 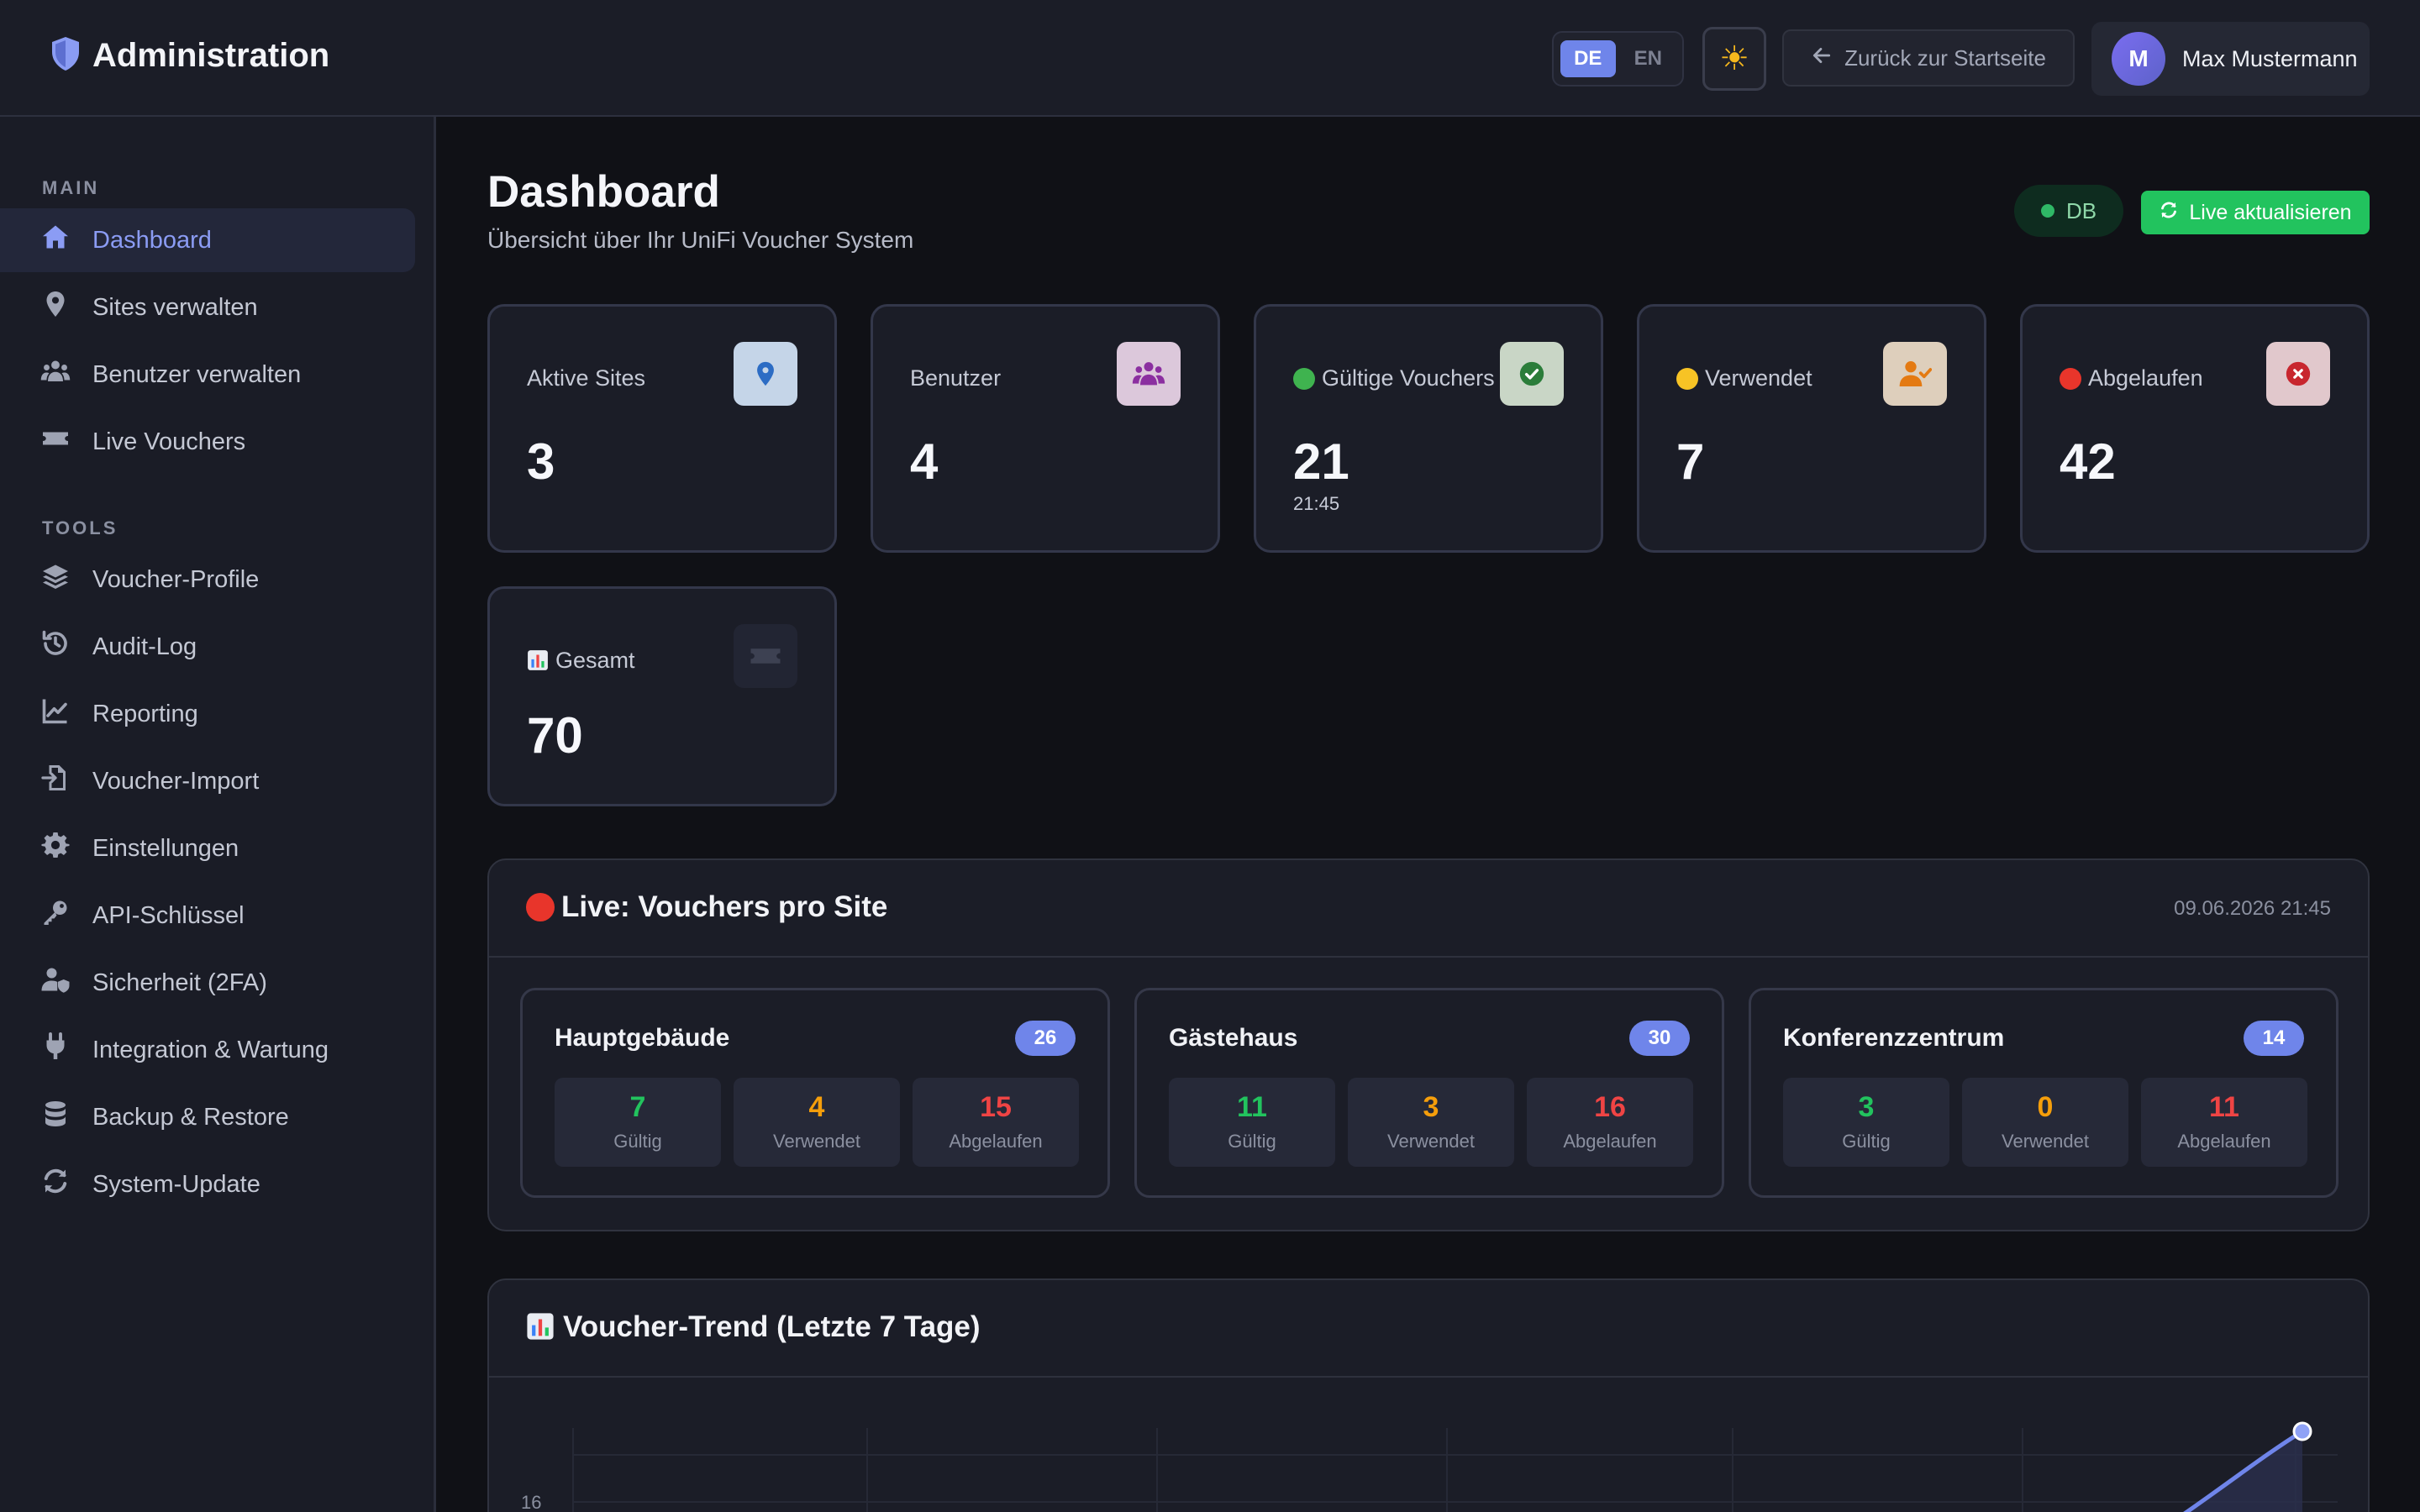 What do you see at coordinates (55, 646) in the screenshot?
I see `history-icon` at bounding box center [55, 646].